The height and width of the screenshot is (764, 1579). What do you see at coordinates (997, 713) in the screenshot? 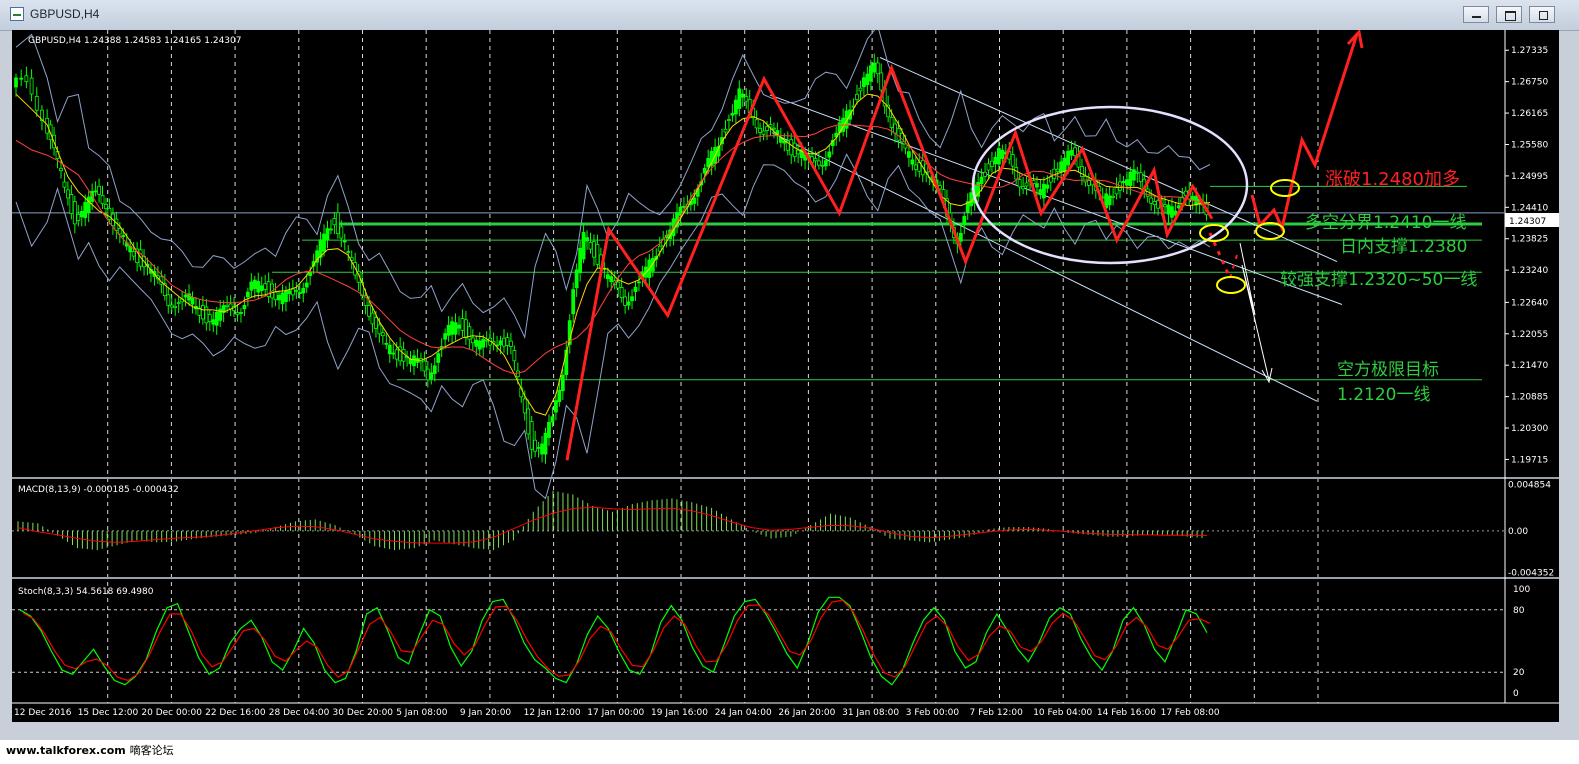
I see `time-tick-label: 7 Feb 12:00` at bounding box center [997, 713].